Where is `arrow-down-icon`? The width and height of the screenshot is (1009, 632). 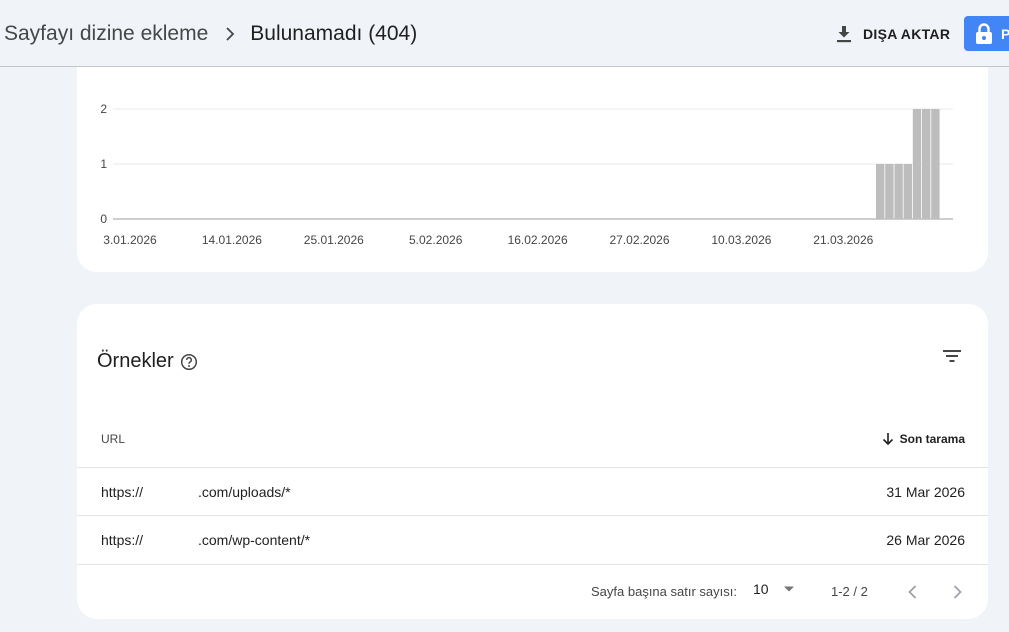
arrow-down-icon is located at coordinates (887, 439).